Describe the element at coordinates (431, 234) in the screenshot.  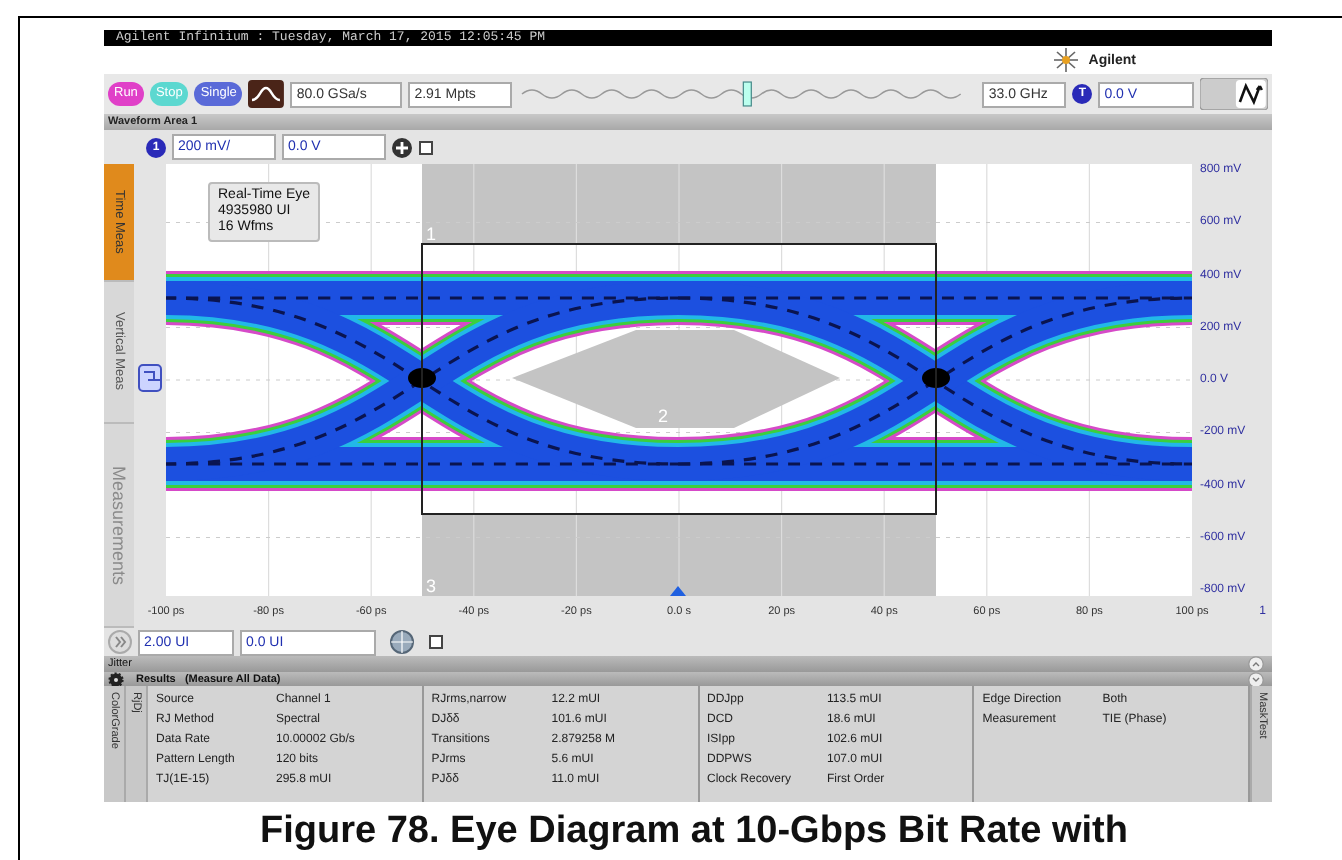
I see `mask-region-label: 1` at that location.